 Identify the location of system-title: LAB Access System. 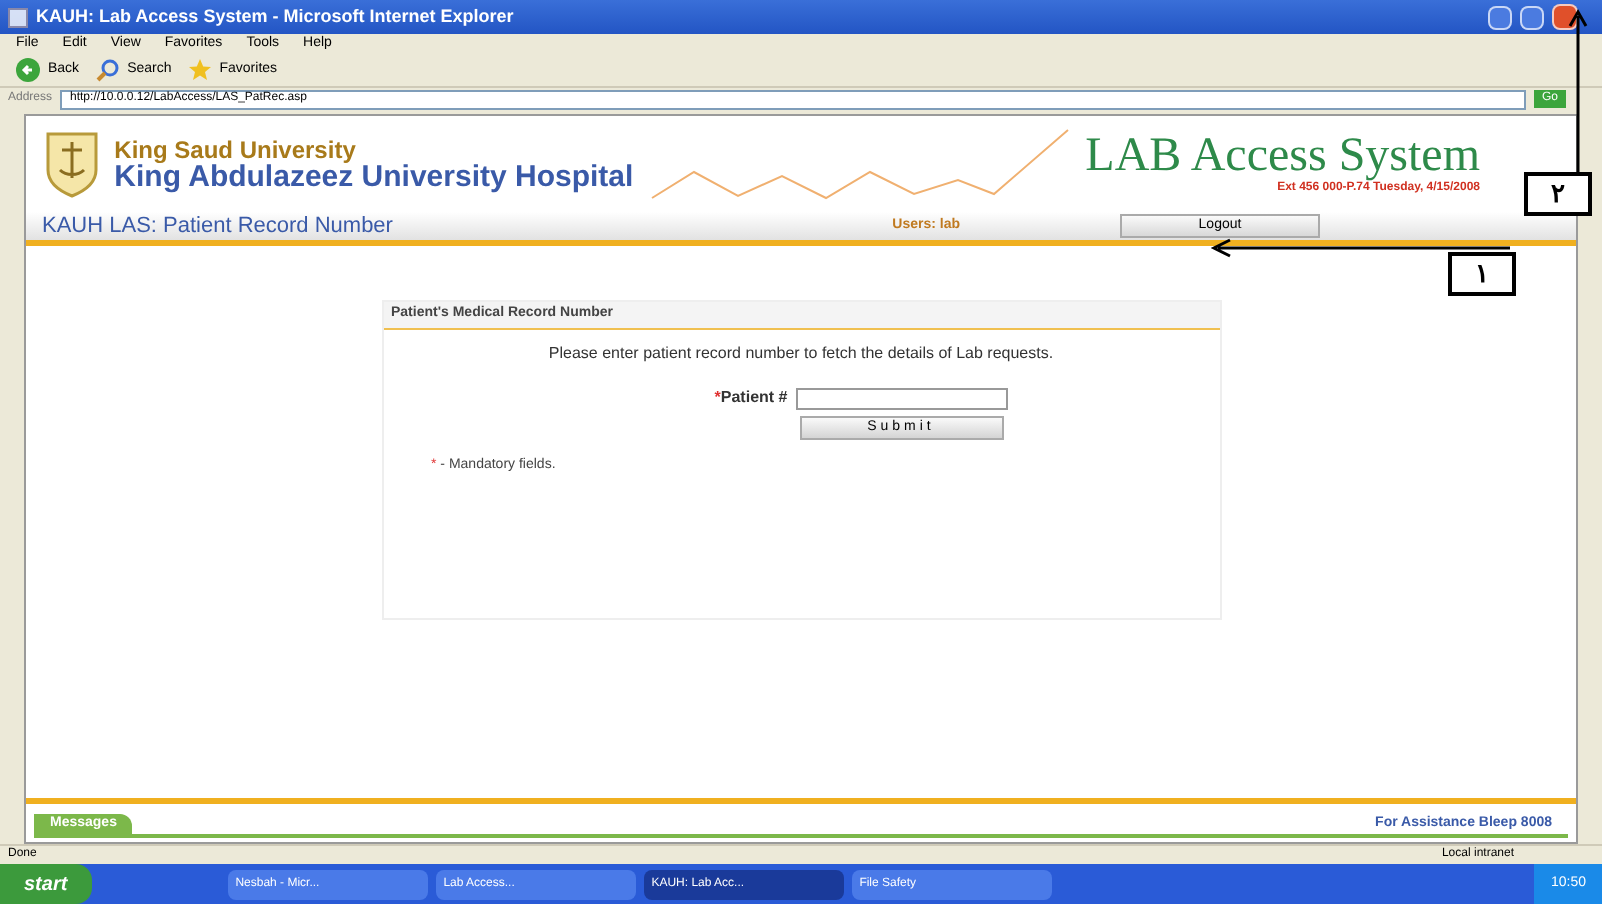
(1282, 155).